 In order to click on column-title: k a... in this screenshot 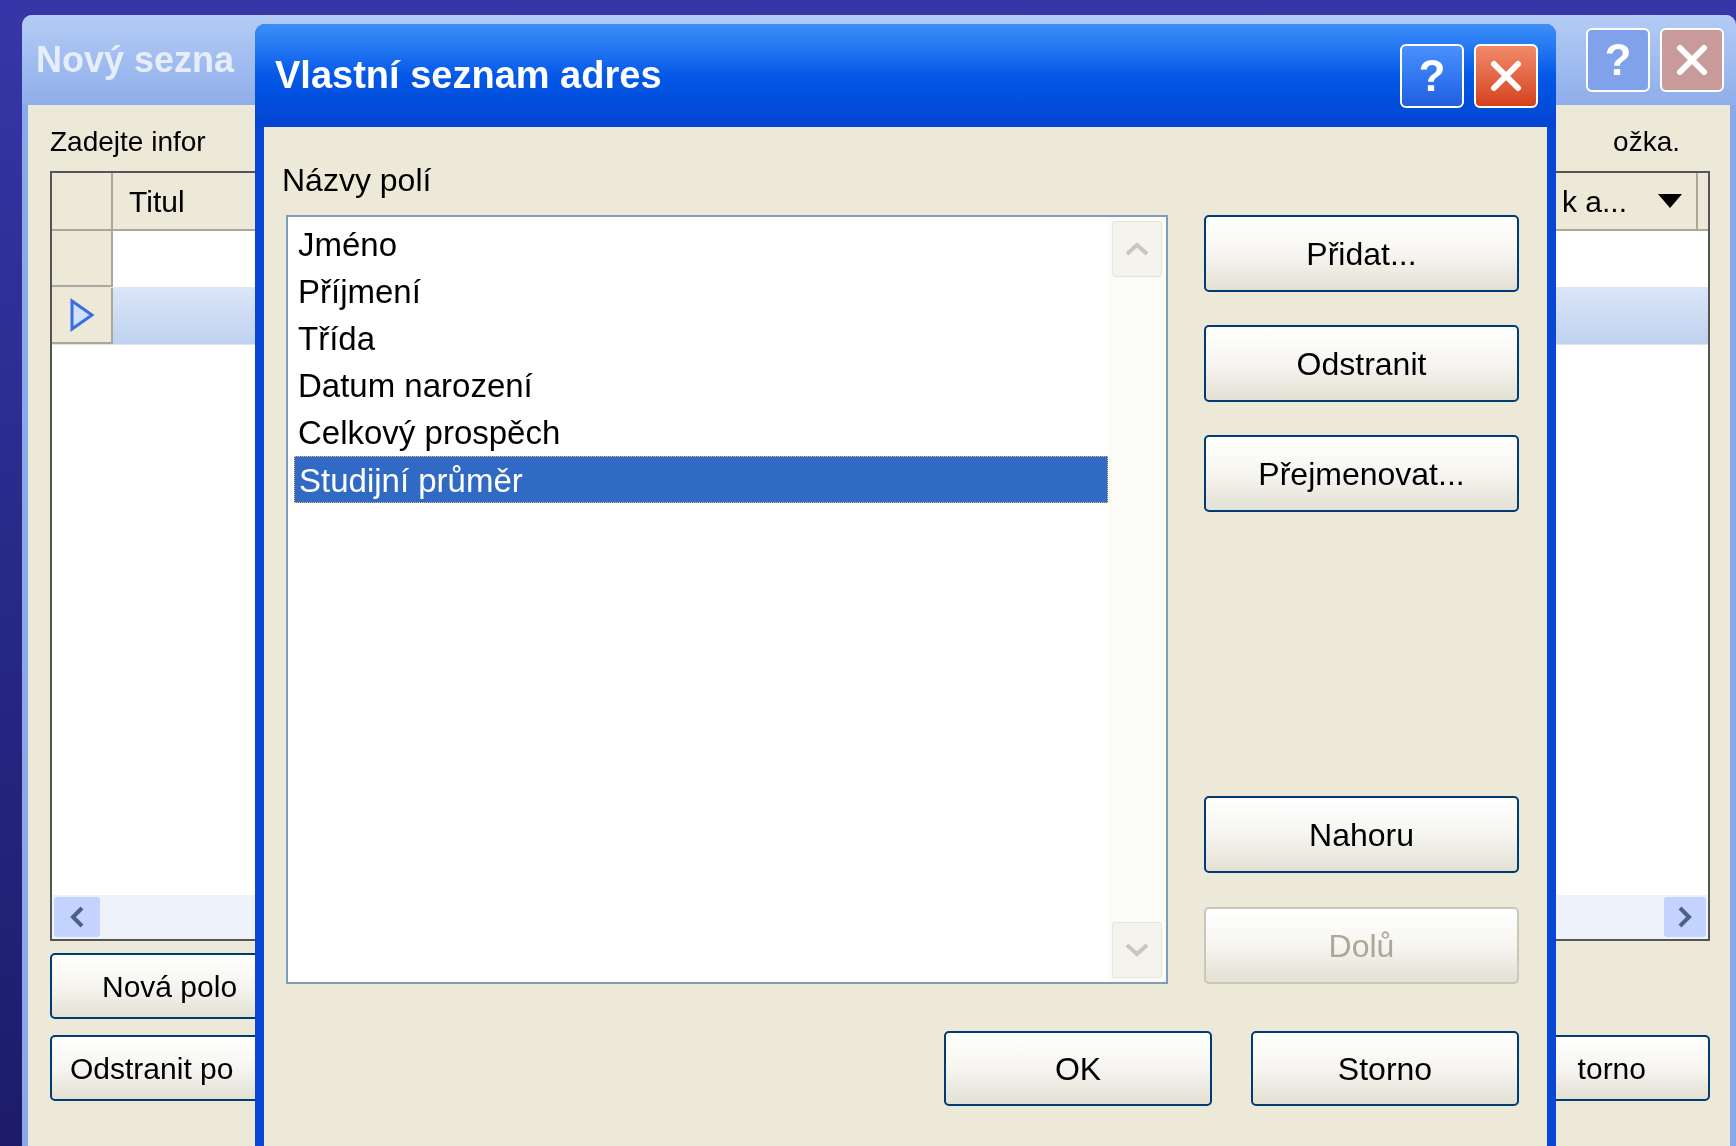, I will do `click(1595, 201)`.